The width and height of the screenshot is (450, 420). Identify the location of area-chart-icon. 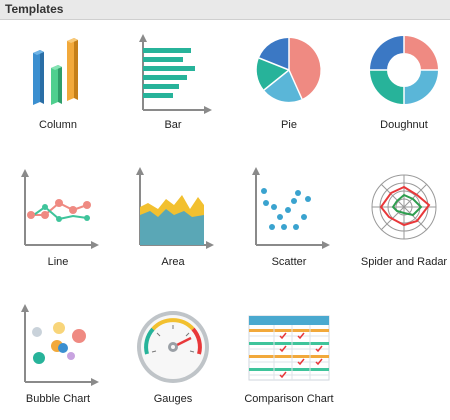
(175, 208).